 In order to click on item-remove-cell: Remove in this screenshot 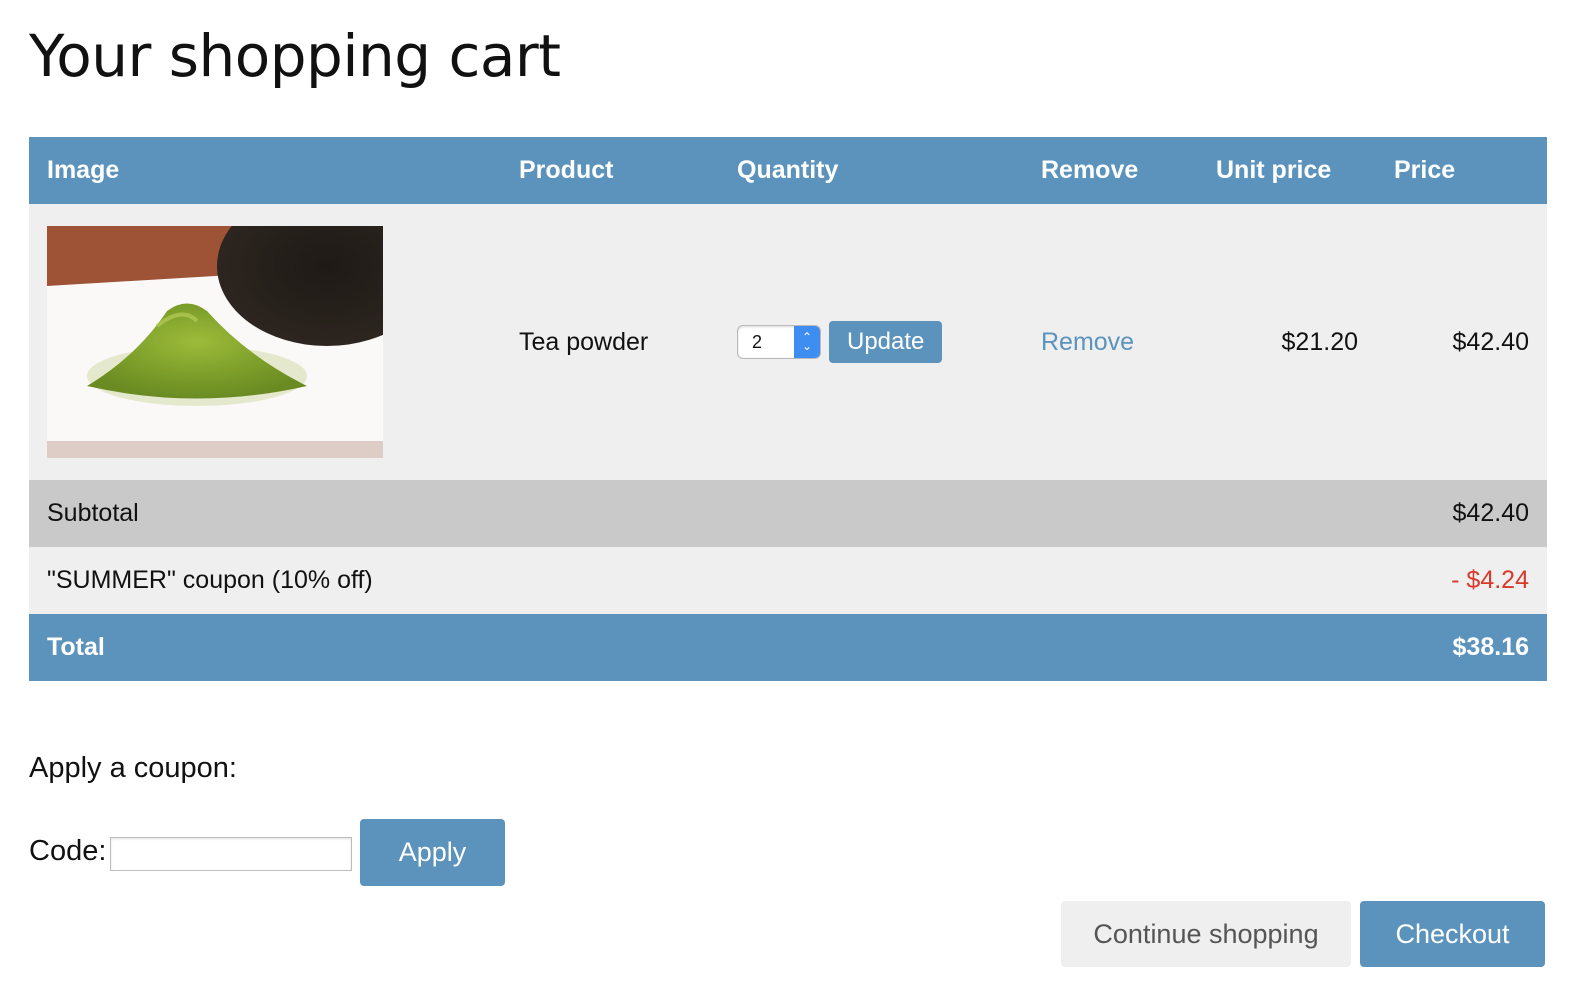, I will do `click(1110, 342)`.